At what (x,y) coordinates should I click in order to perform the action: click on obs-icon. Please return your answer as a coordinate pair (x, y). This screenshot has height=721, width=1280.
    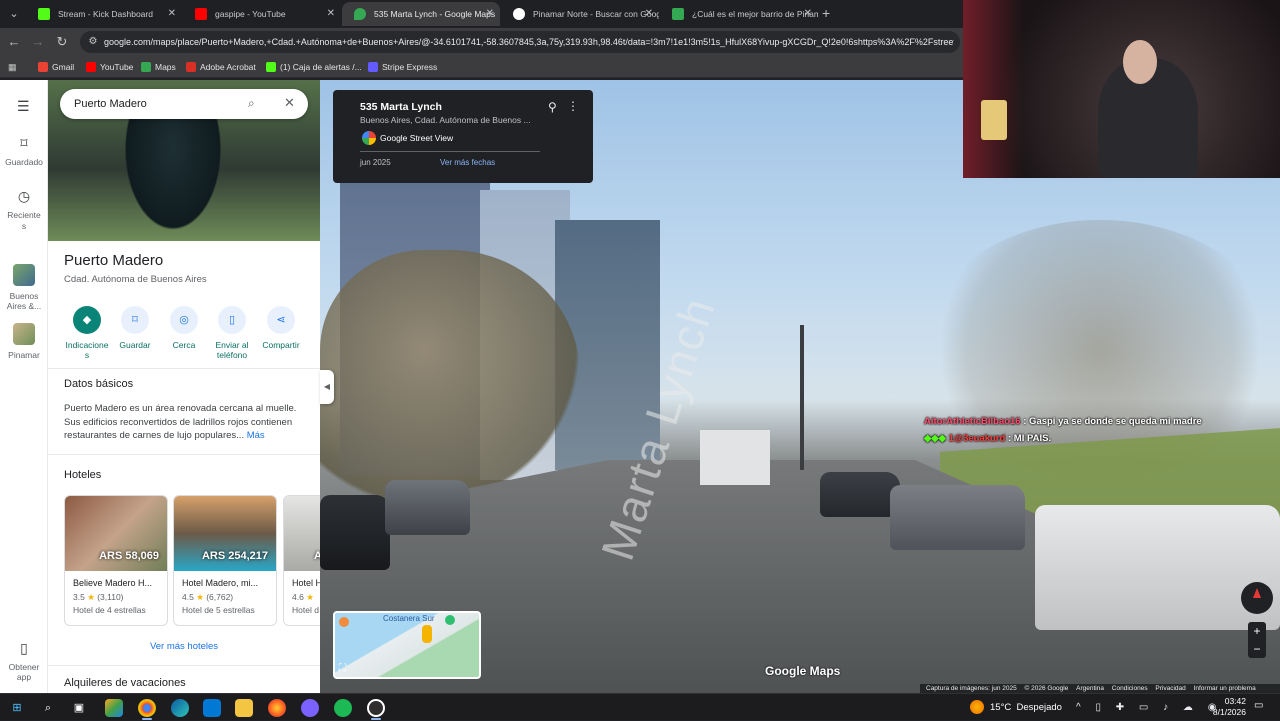
    Looking at the image, I should click on (376, 708).